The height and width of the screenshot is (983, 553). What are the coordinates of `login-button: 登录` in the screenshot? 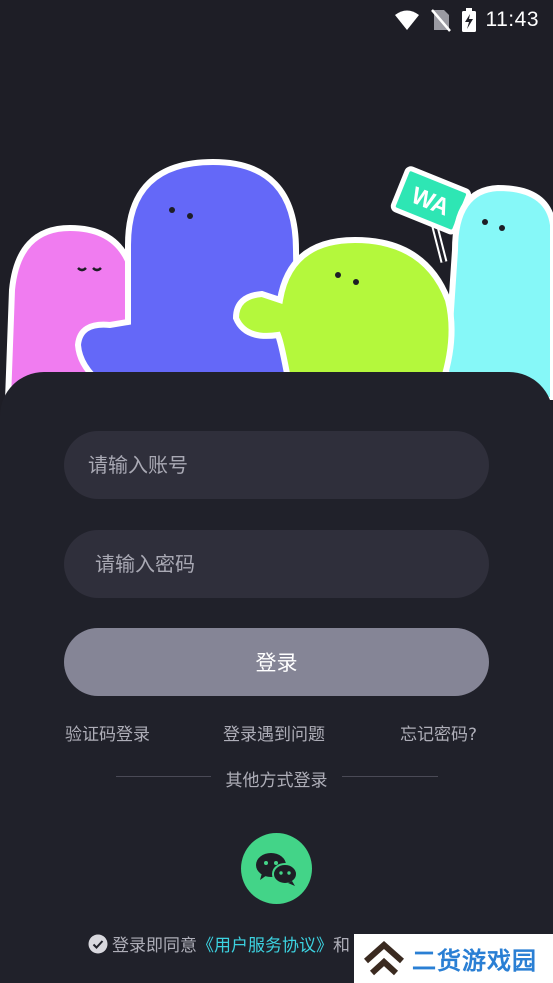 It's located at (276, 662).